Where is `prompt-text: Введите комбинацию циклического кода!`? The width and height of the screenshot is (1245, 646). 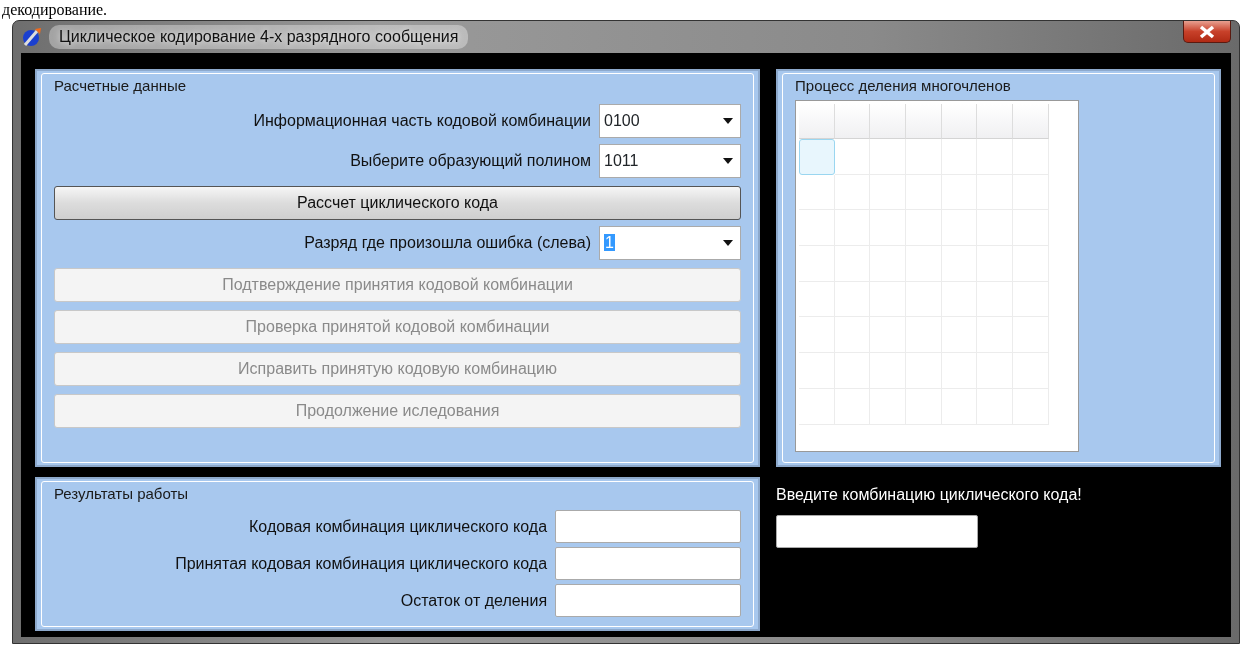 prompt-text: Введите комбинацию циклического кода! is located at coordinates (929, 495).